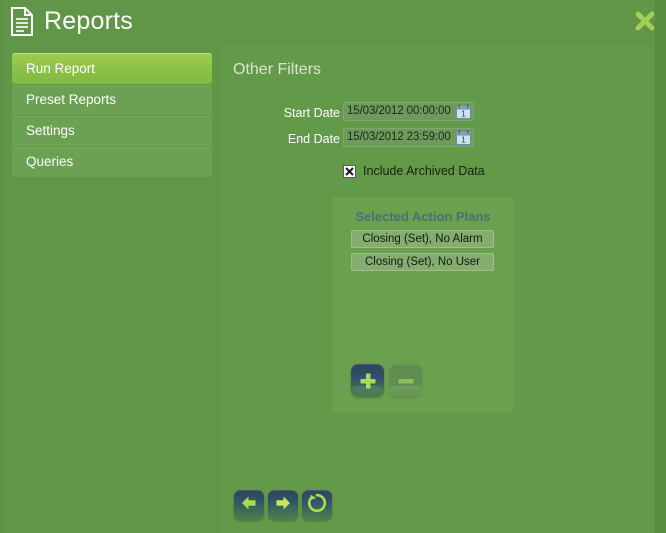 The width and height of the screenshot is (666, 533). I want to click on sidebar-item-preset-reports: Preset Reports, so click(112, 100).